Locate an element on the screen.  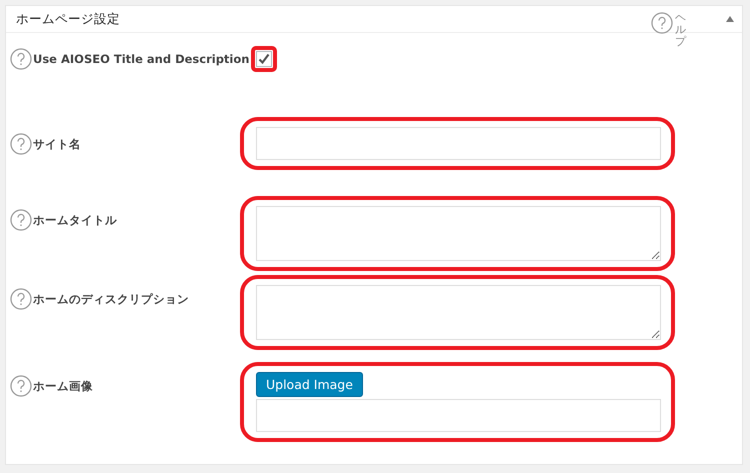
field-label: ホームタイトル is located at coordinates (75, 220).